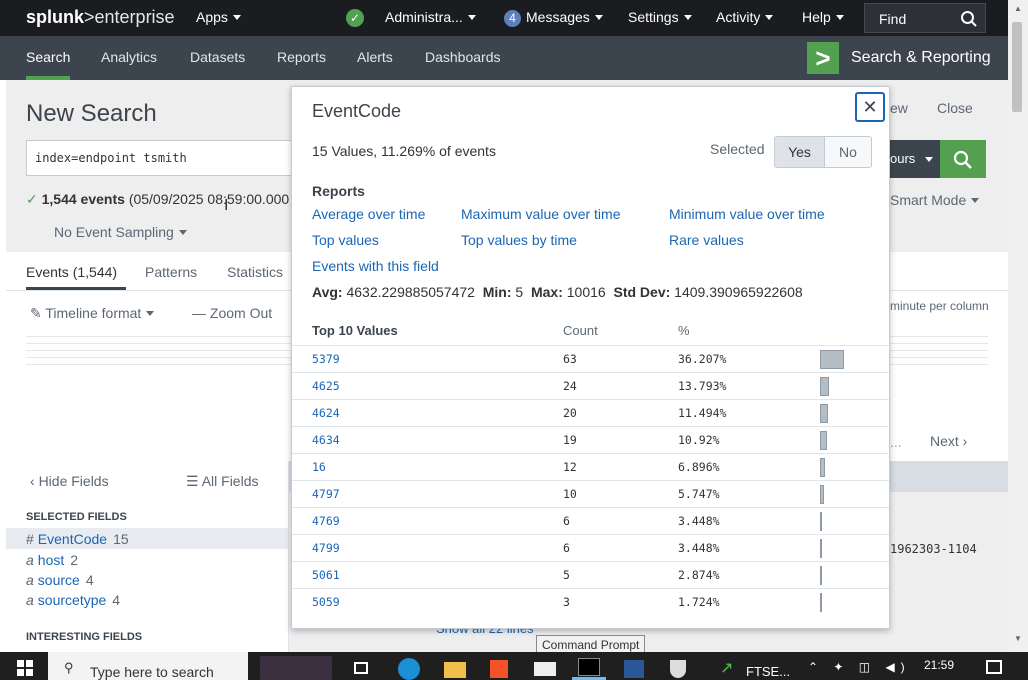 The height and width of the screenshot is (680, 1028). Describe the element at coordinates (326, 359) in the screenshot. I see `value-link: 5379` at that location.